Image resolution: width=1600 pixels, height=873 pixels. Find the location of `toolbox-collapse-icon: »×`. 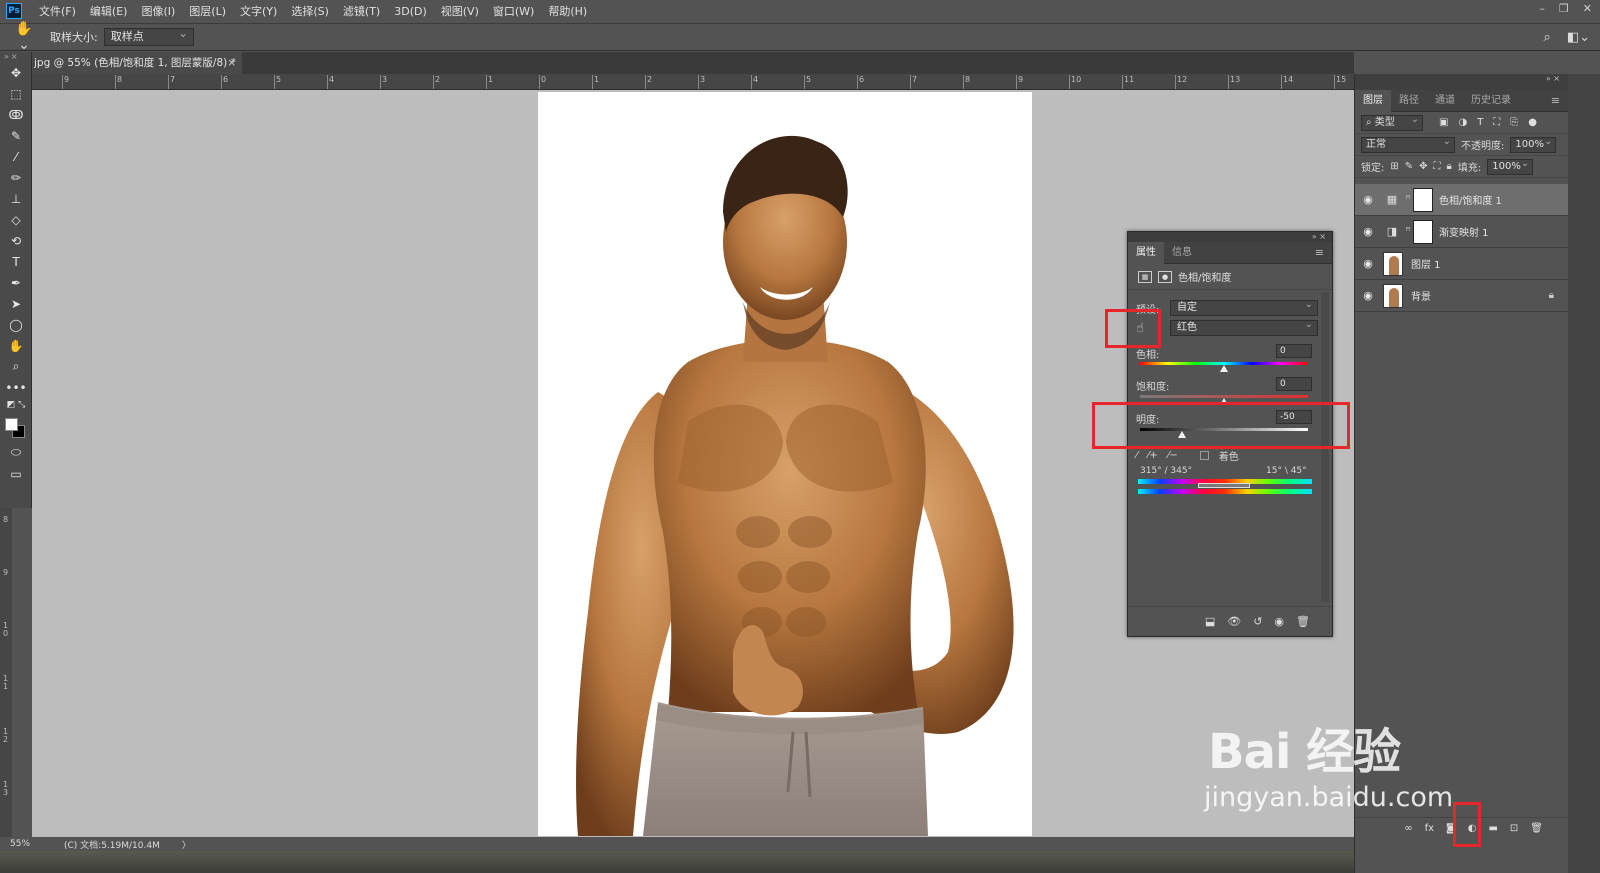

toolbox-collapse-icon: »× is located at coordinates (15, 57).